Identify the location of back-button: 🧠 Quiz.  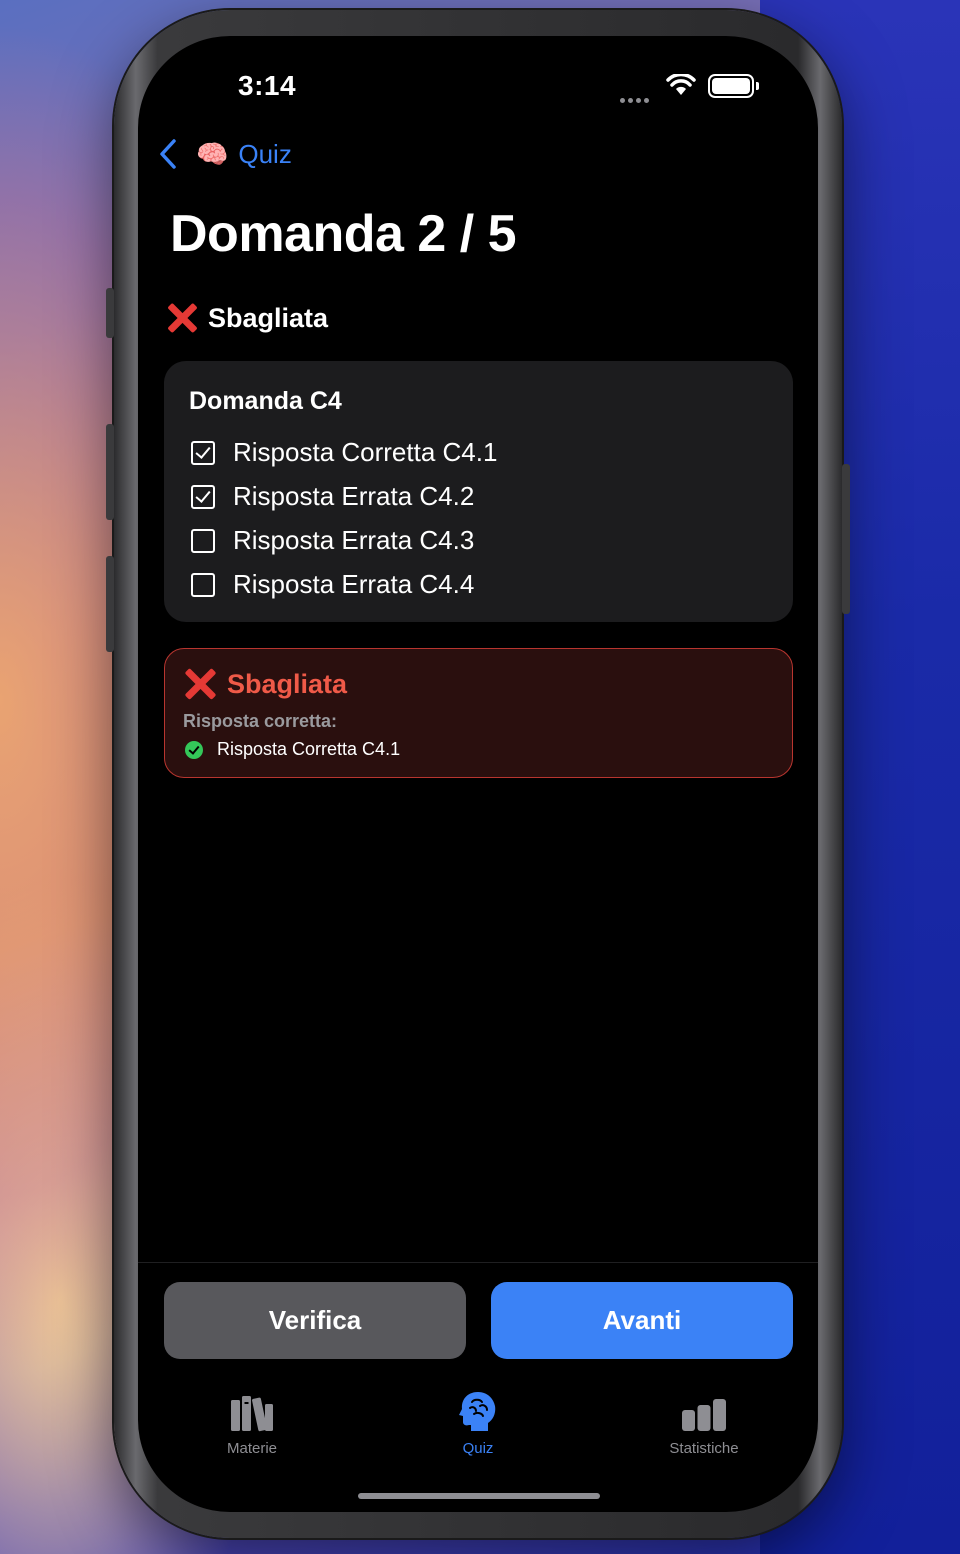
(225, 154).